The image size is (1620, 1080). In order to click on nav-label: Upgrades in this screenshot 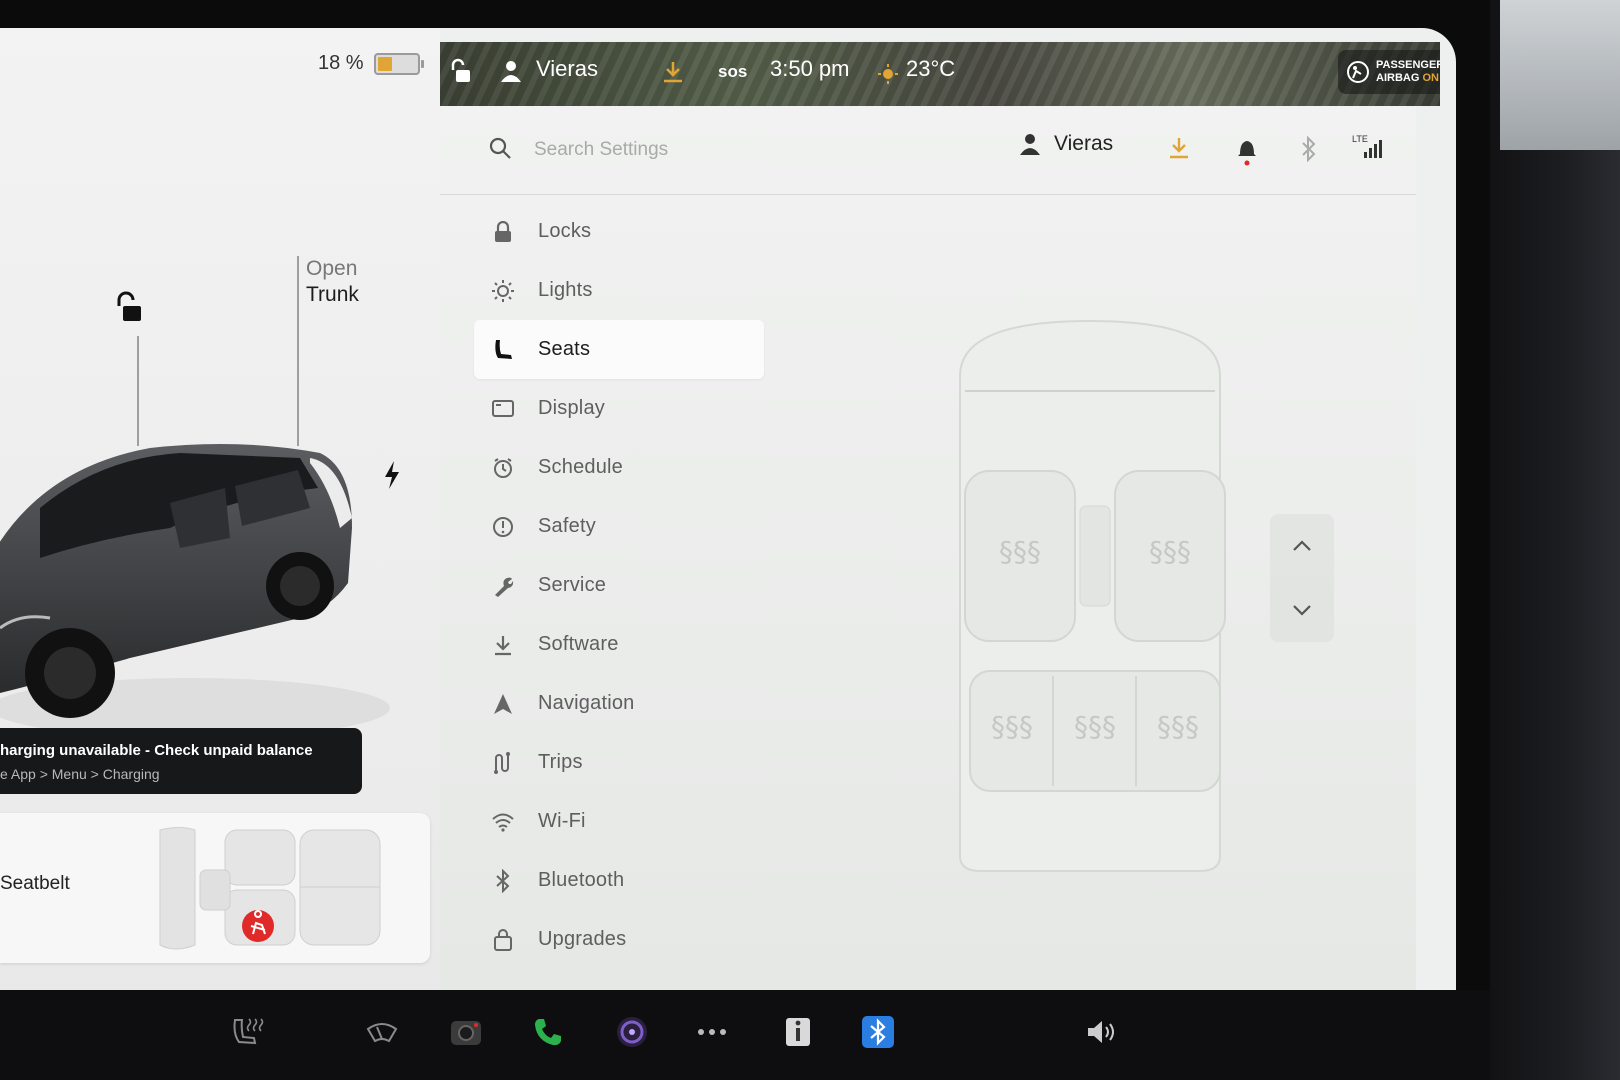, I will do `click(582, 939)`.